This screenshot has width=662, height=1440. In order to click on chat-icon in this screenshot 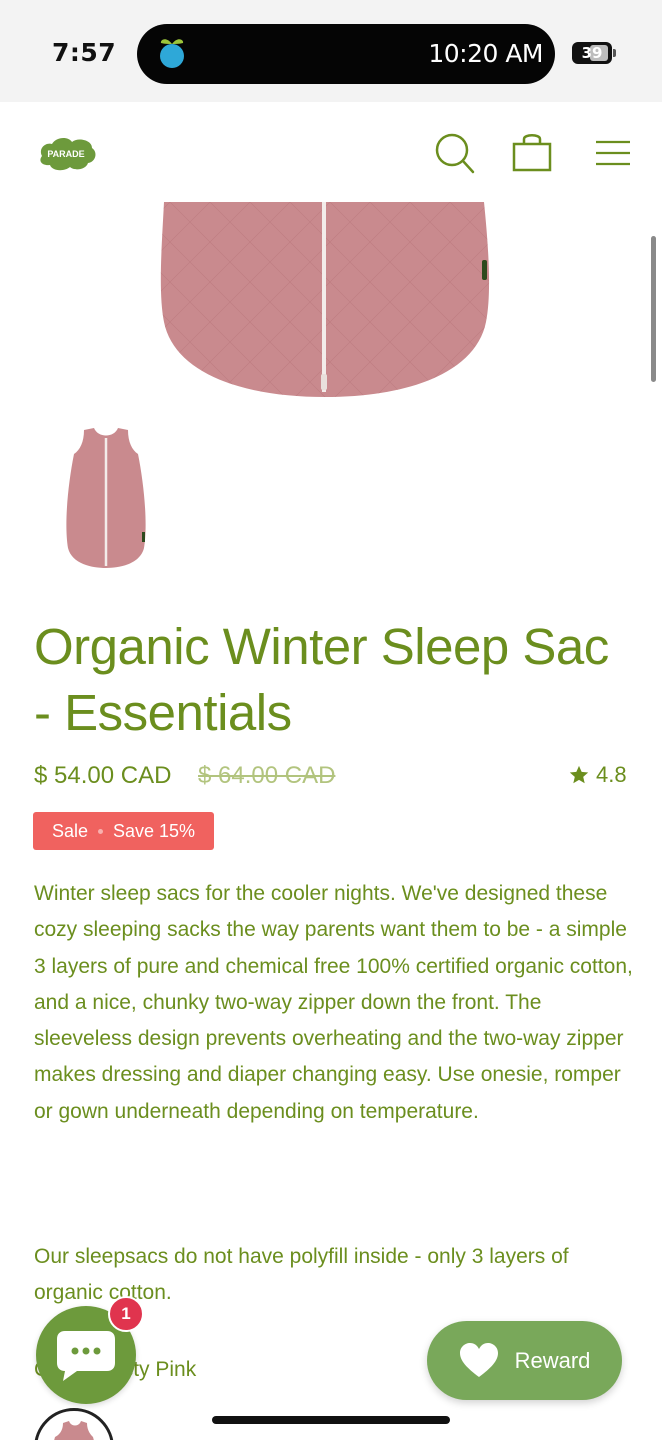, I will do `click(86, 1356)`.